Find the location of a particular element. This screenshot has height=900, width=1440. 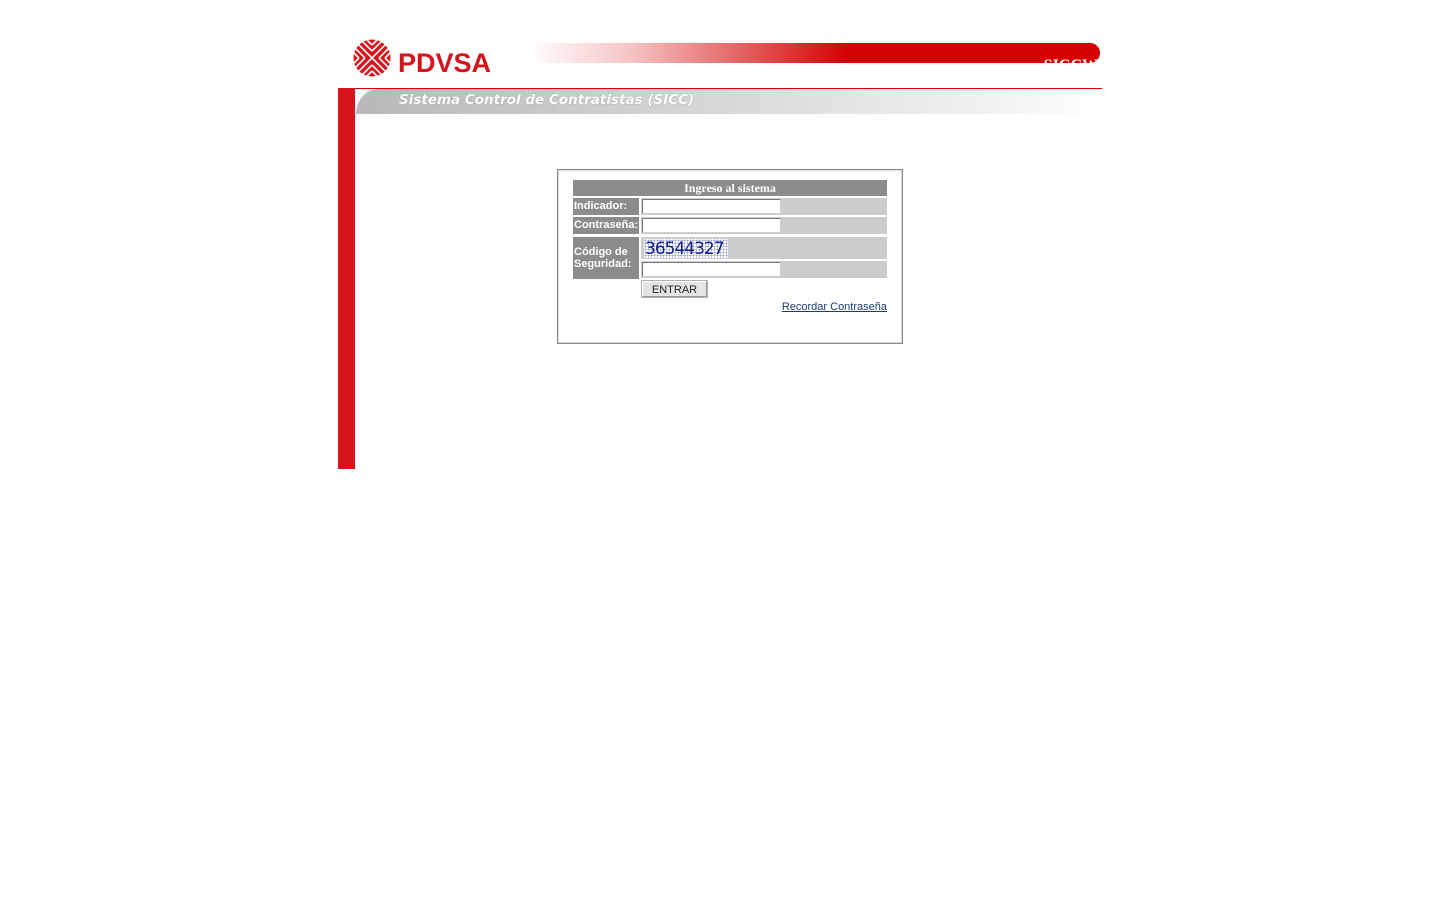

codigo-cell is located at coordinates (764, 269).